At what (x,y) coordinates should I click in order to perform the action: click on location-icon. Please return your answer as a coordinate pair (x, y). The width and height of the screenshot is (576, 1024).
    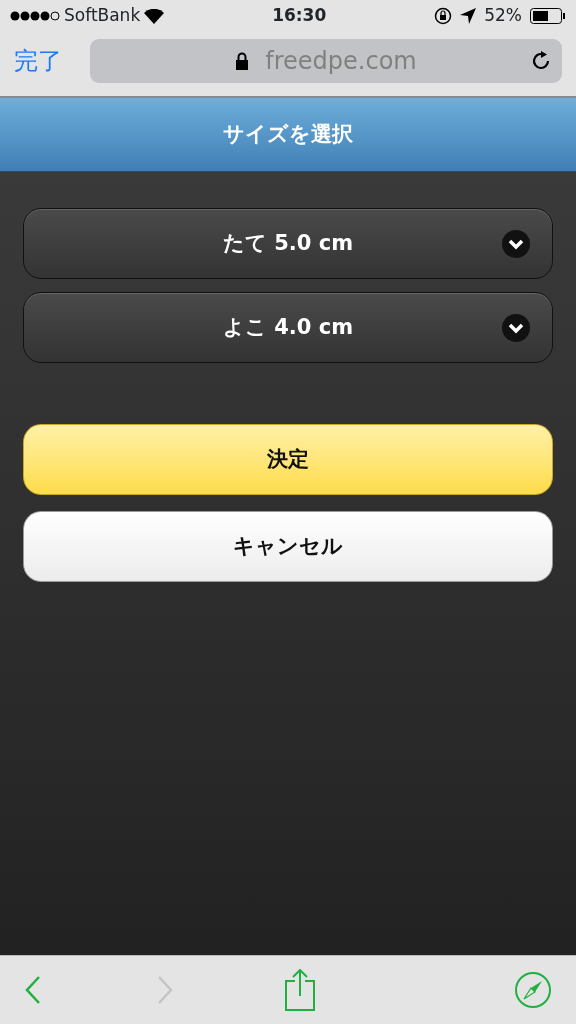
    Looking at the image, I should click on (468, 16).